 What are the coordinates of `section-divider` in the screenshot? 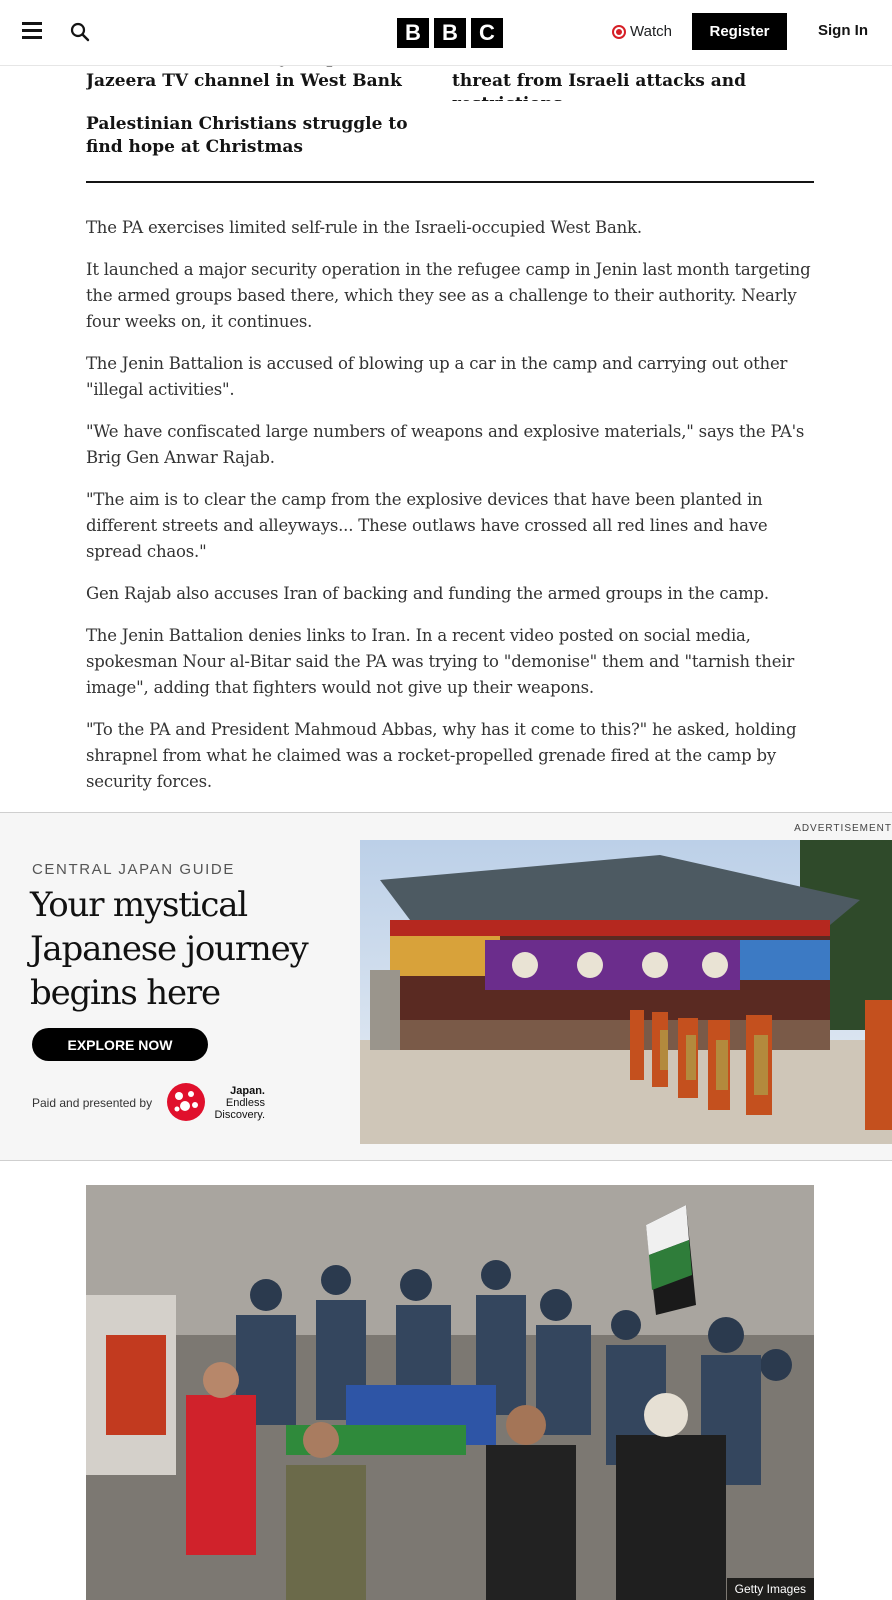 It's located at (450, 182).